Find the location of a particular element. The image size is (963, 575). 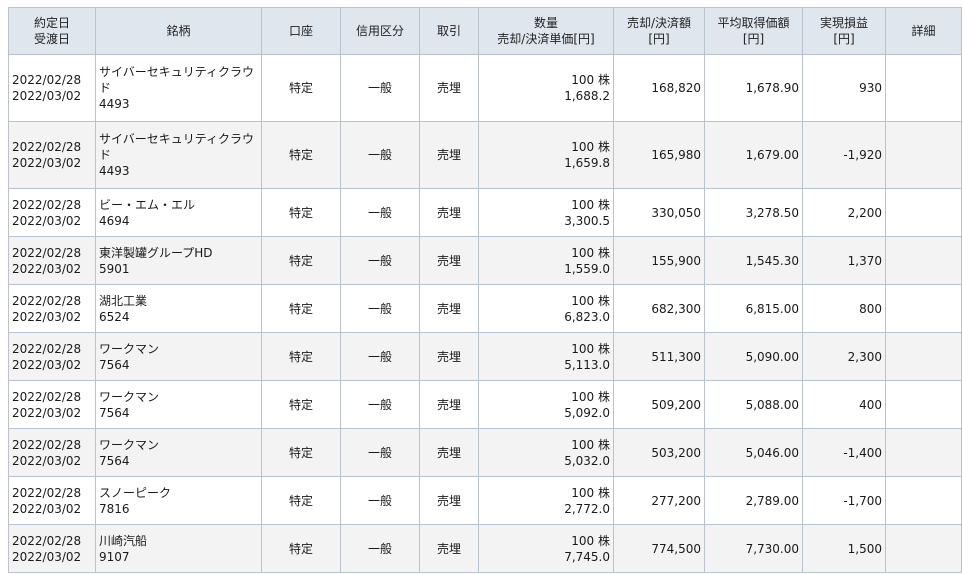

cell-qty-price: 100 株 1,559.0 is located at coordinates (546, 260).